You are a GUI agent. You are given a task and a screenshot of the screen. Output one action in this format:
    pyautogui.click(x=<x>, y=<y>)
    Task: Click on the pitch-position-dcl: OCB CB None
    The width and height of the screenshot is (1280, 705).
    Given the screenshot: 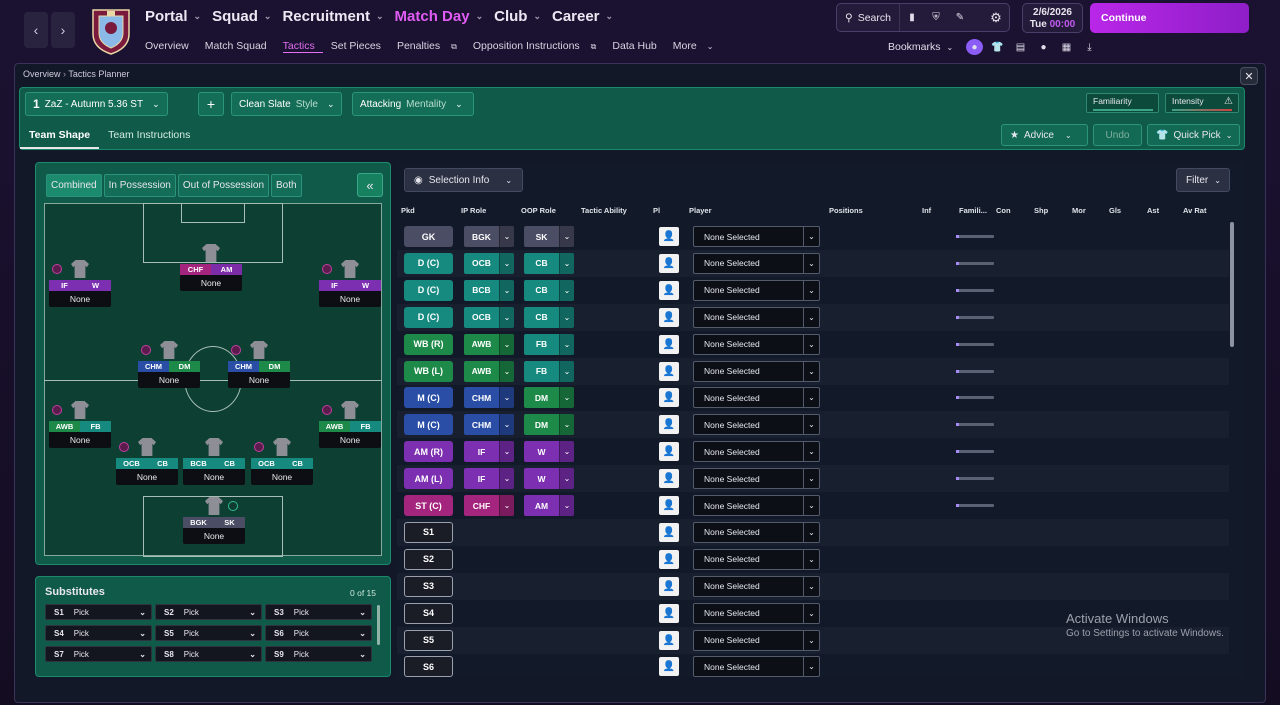 What is the action you would take?
    pyautogui.click(x=147, y=461)
    